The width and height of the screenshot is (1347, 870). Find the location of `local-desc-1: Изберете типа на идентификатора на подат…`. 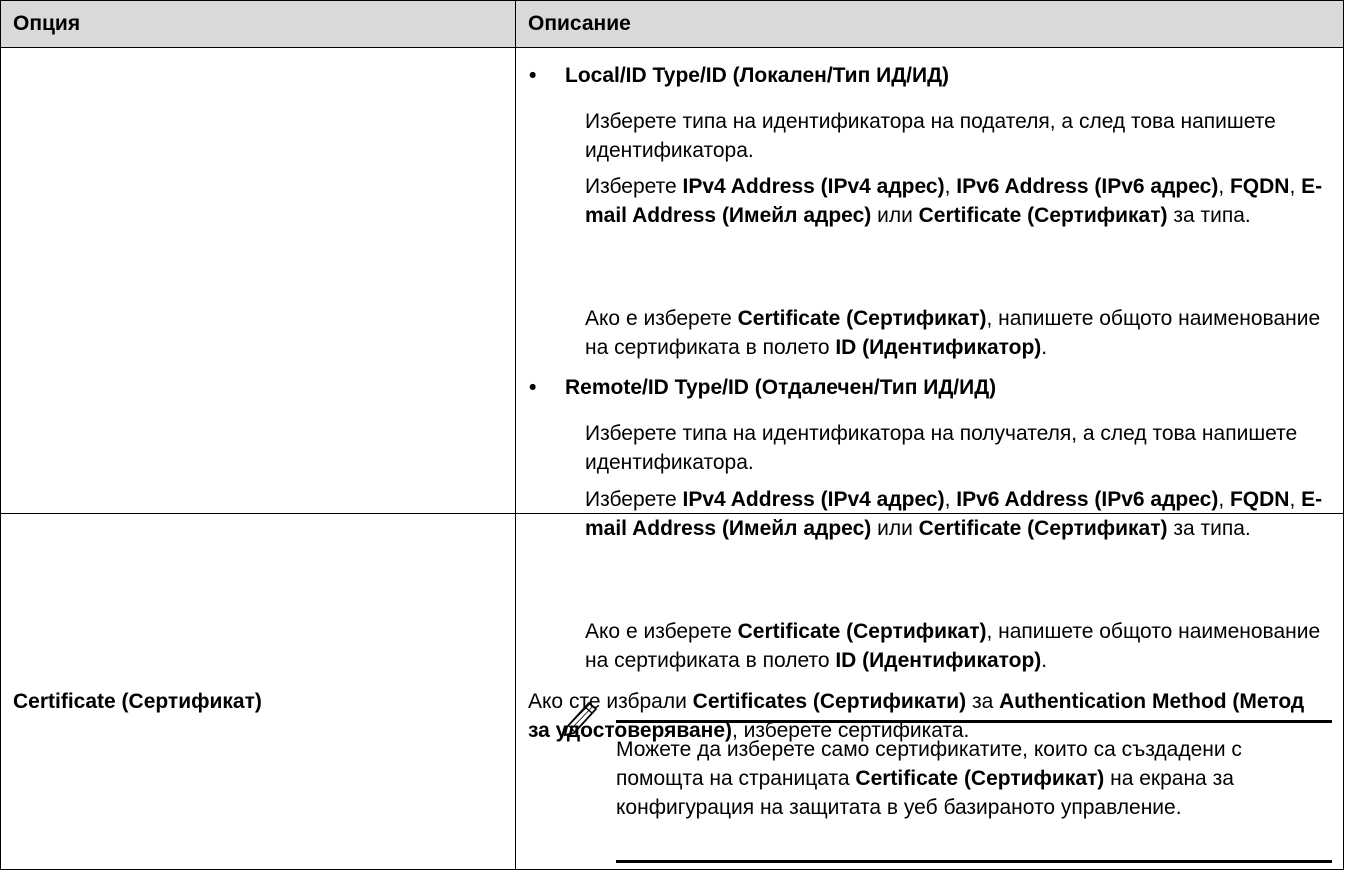

local-desc-1: Изберете типа на идентификатора на подат… is located at coordinates (930, 136).